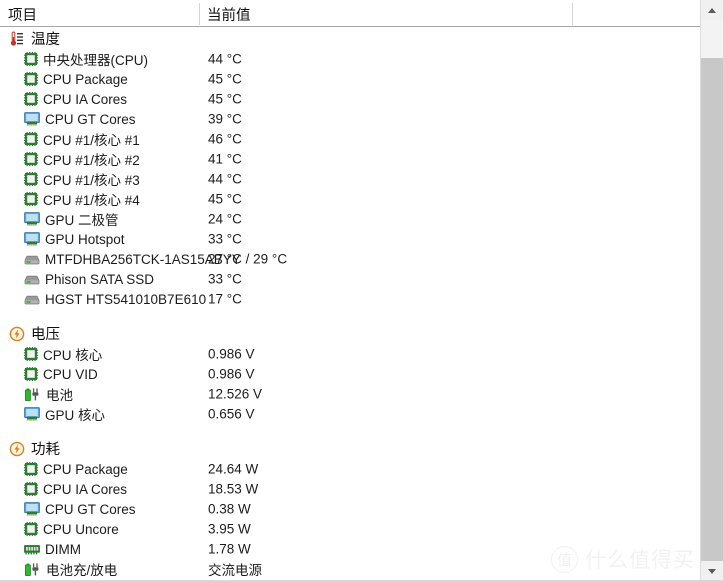 This screenshot has width=724, height=581. What do you see at coordinates (350, 99) in the screenshot?
I see `sensor-row: CPU IA Cores 45 °C` at bounding box center [350, 99].